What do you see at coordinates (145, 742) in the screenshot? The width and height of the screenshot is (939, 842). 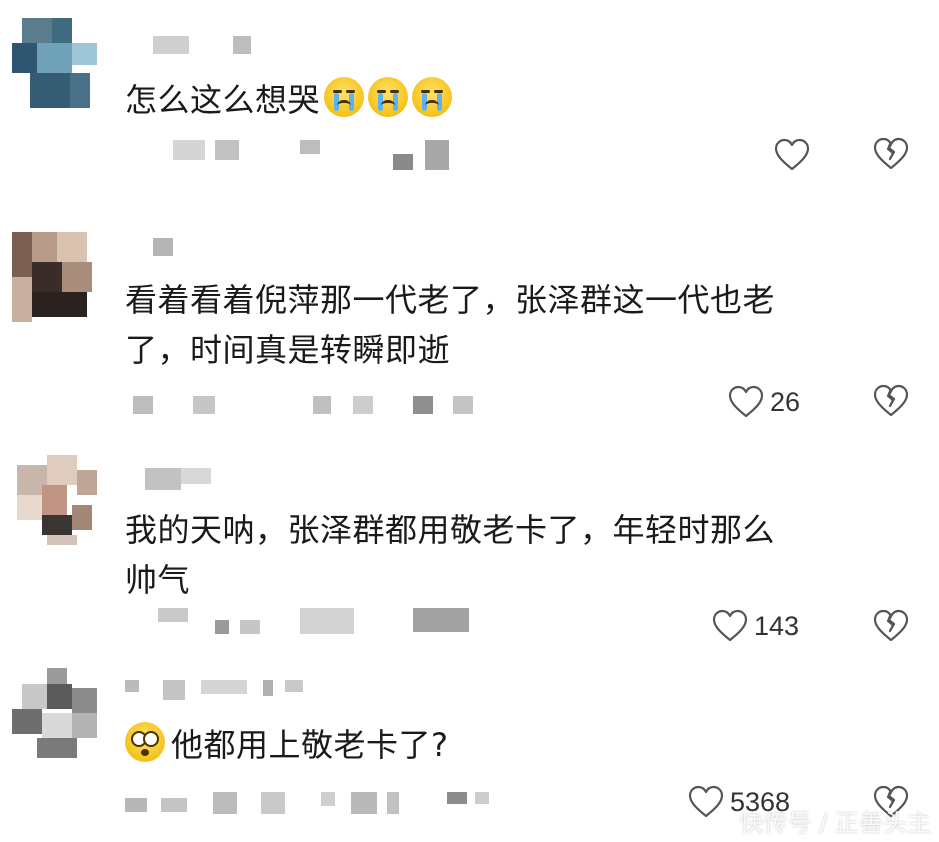 I see `shocked-face-icon` at bounding box center [145, 742].